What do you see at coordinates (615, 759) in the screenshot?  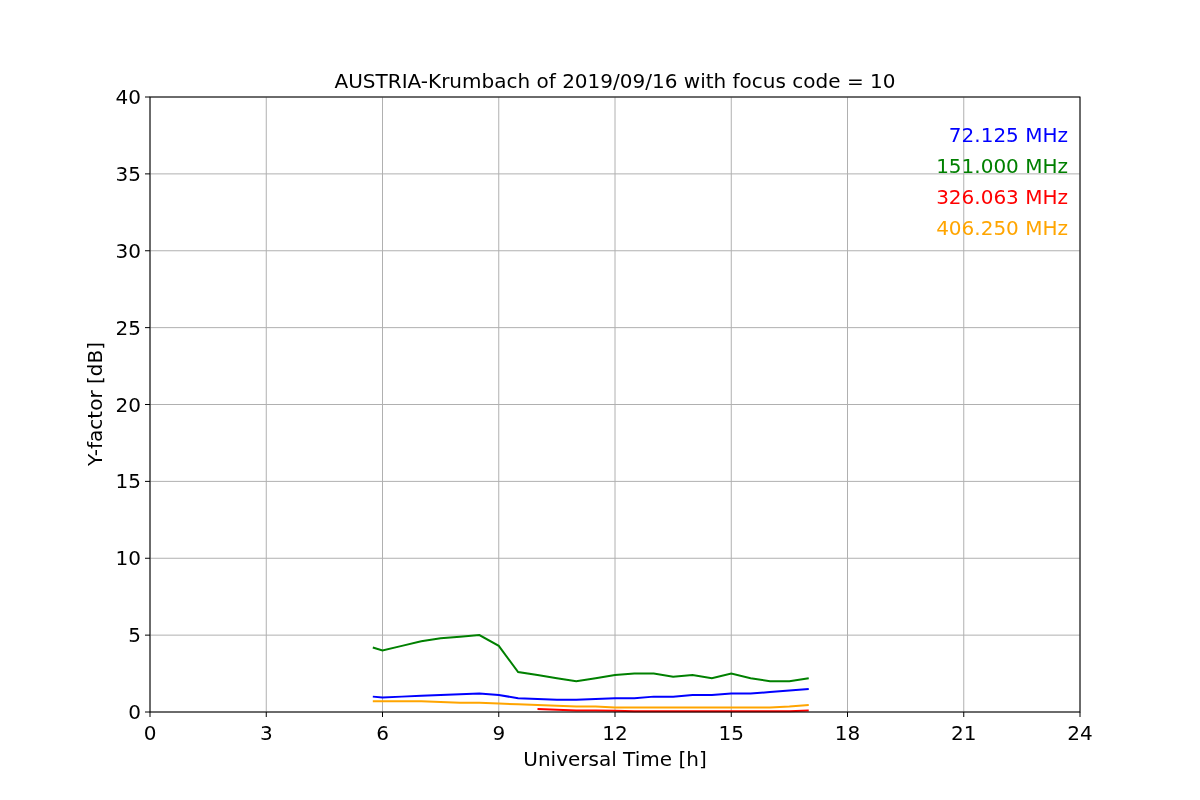 I see `x-axis-label: Universal Time [h]` at bounding box center [615, 759].